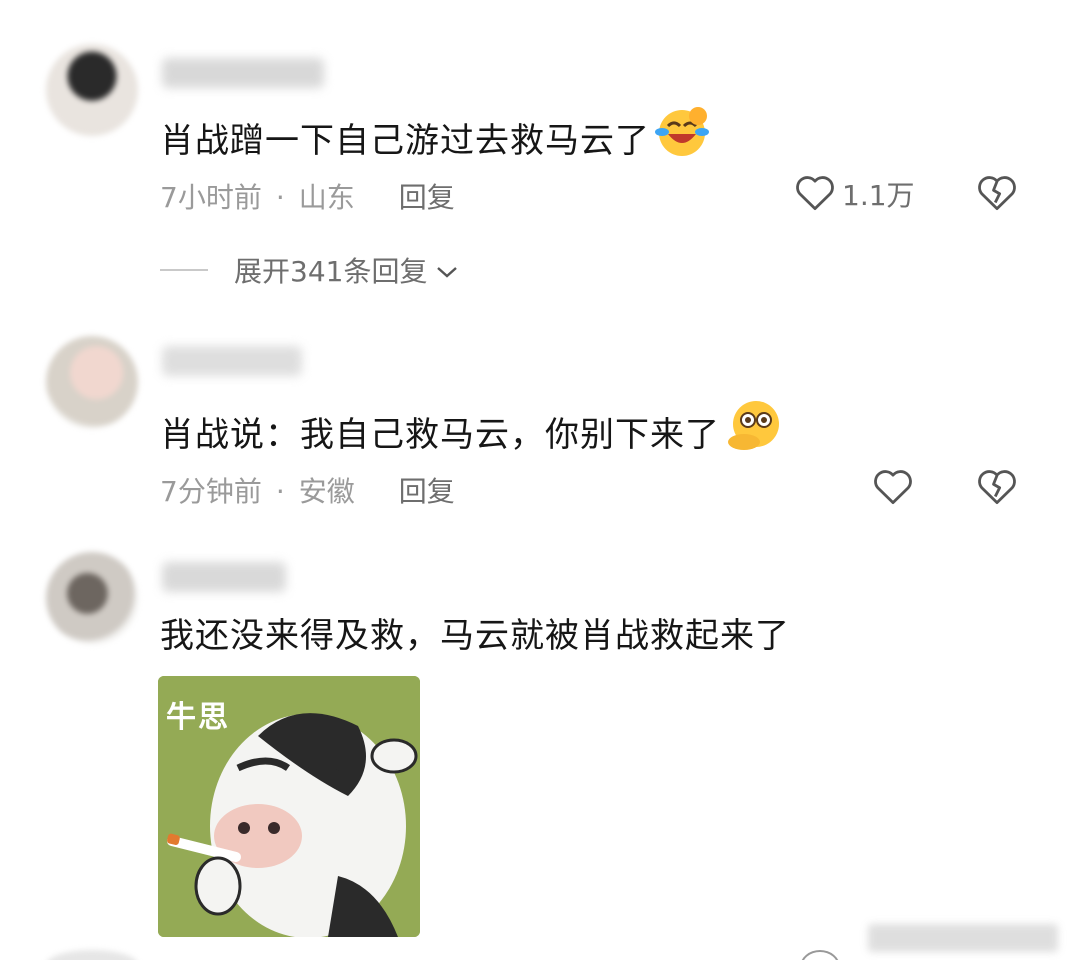 Image resolution: width=1068 pixels, height=960 pixels. I want to click on comment-text: 肖战说：我自己救马云，你别下来了, so click(473, 430).